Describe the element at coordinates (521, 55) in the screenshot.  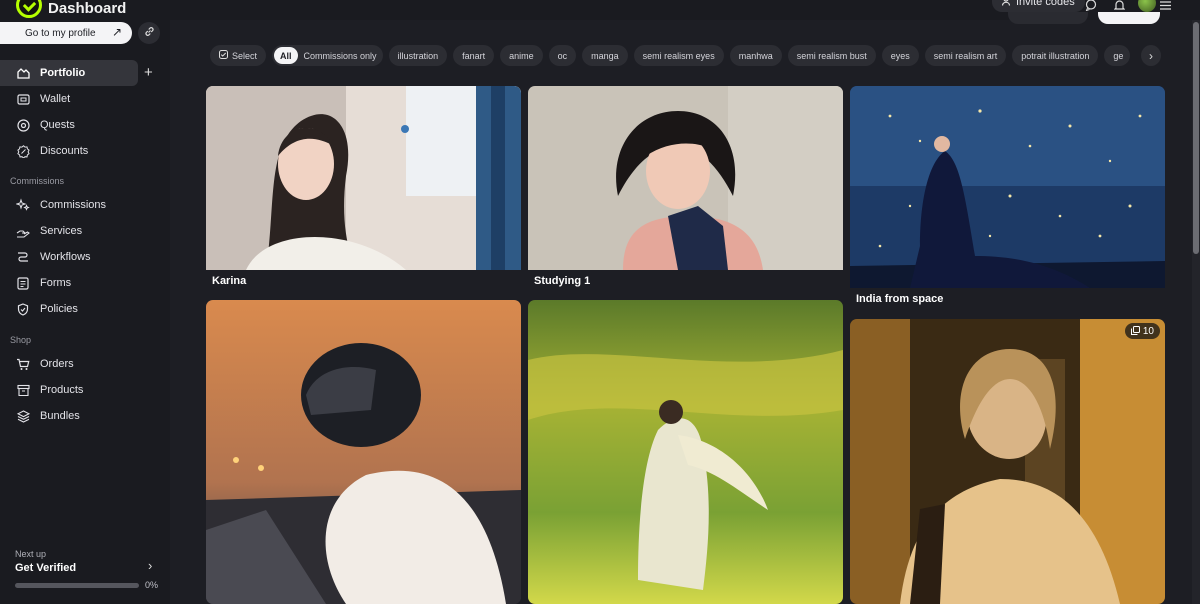
I see `tag-chip: anime` at that location.